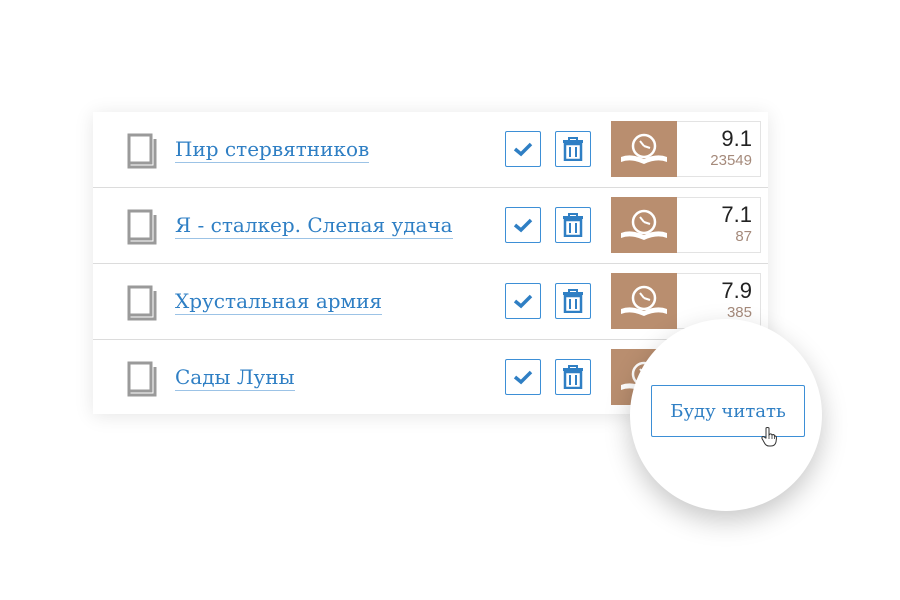 The image size is (900, 600). What do you see at coordinates (272, 149) in the screenshot?
I see `book-title-link: Пир стервятников` at bounding box center [272, 149].